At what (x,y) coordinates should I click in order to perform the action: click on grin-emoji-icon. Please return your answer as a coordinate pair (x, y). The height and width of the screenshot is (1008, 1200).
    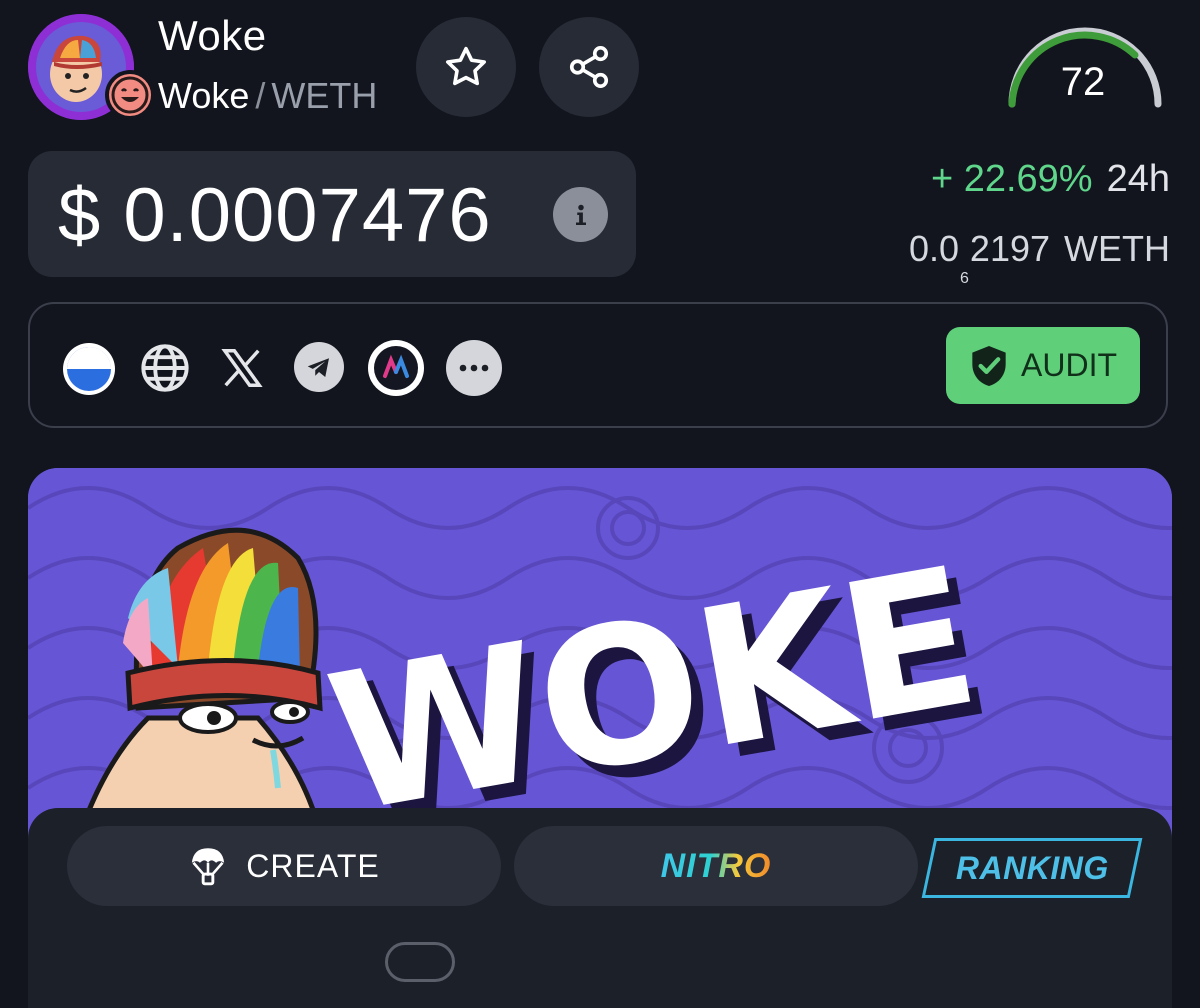
    Looking at the image, I should click on (130, 95).